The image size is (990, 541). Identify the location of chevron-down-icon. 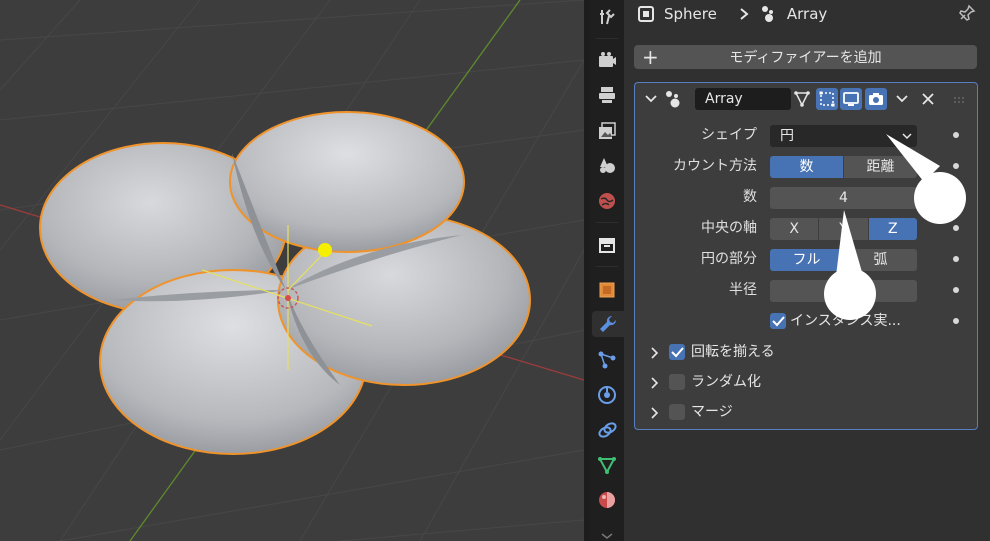
(607, 536).